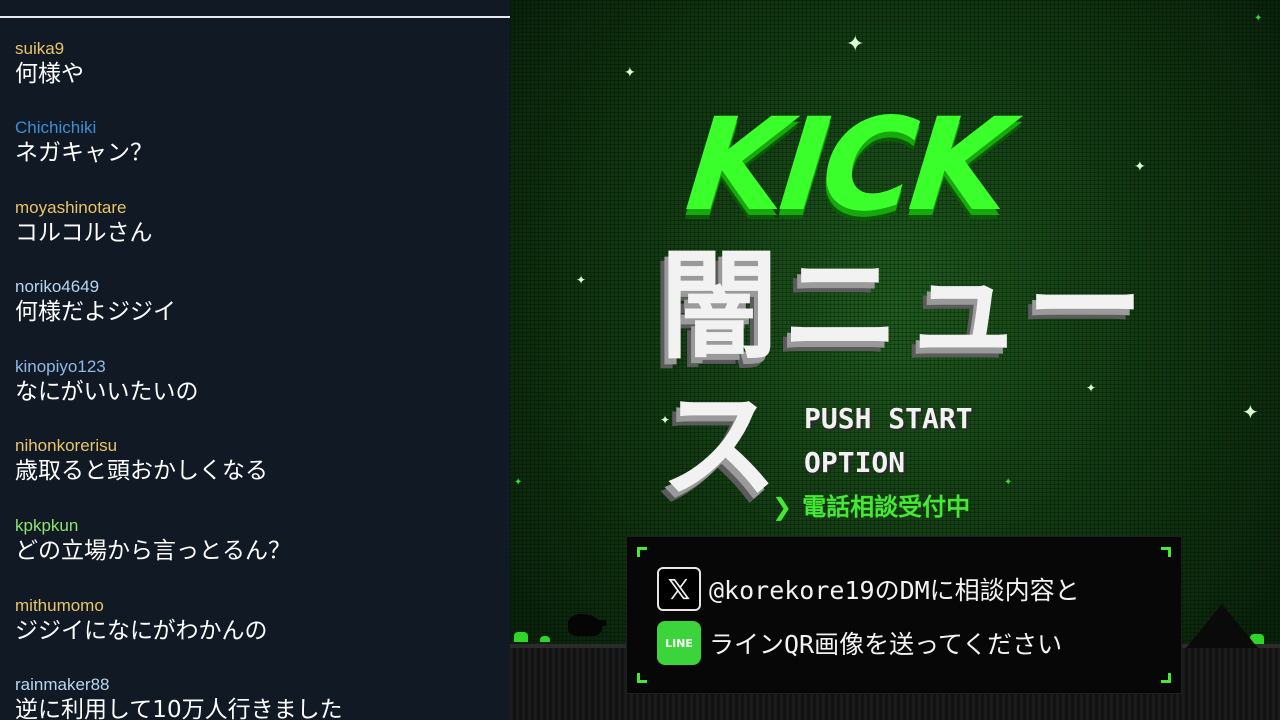  Describe the element at coordinates (255, 446) in the screenshot. I see `chat-username: nihonkorerisu` at that location.